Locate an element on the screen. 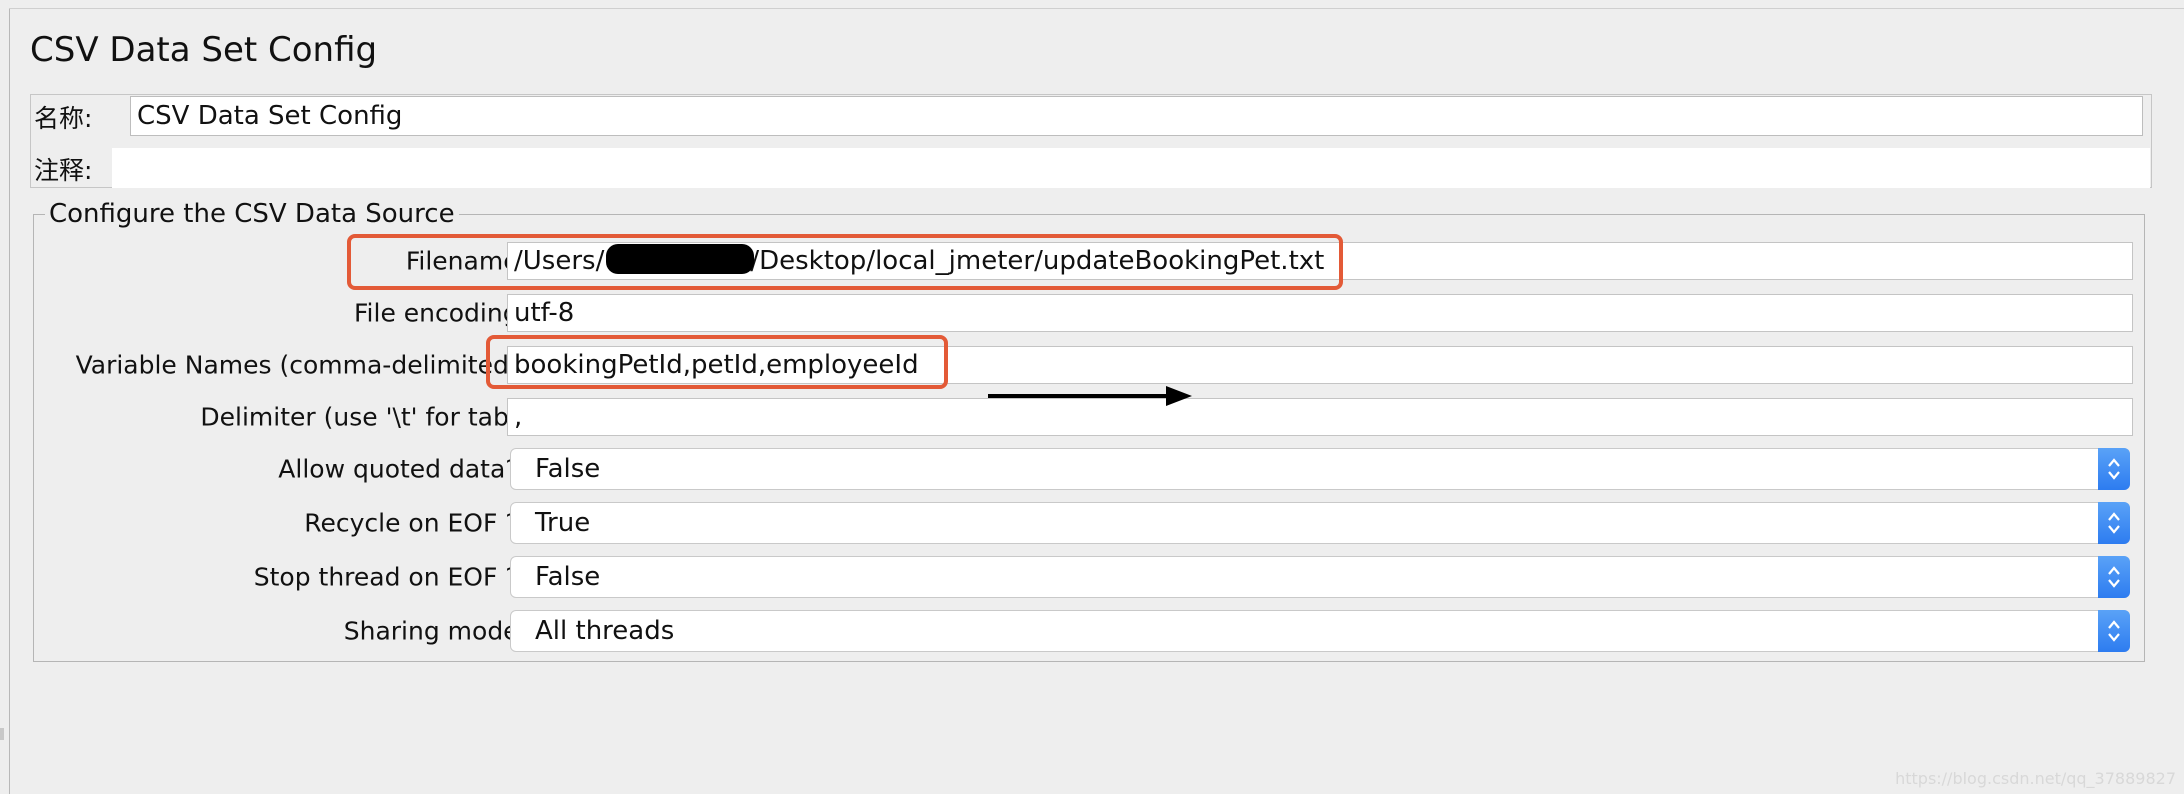 The image size is (2184, 794). sharing-mode-row: Sharing mode: All threads is located at coordinates (1083, 631).